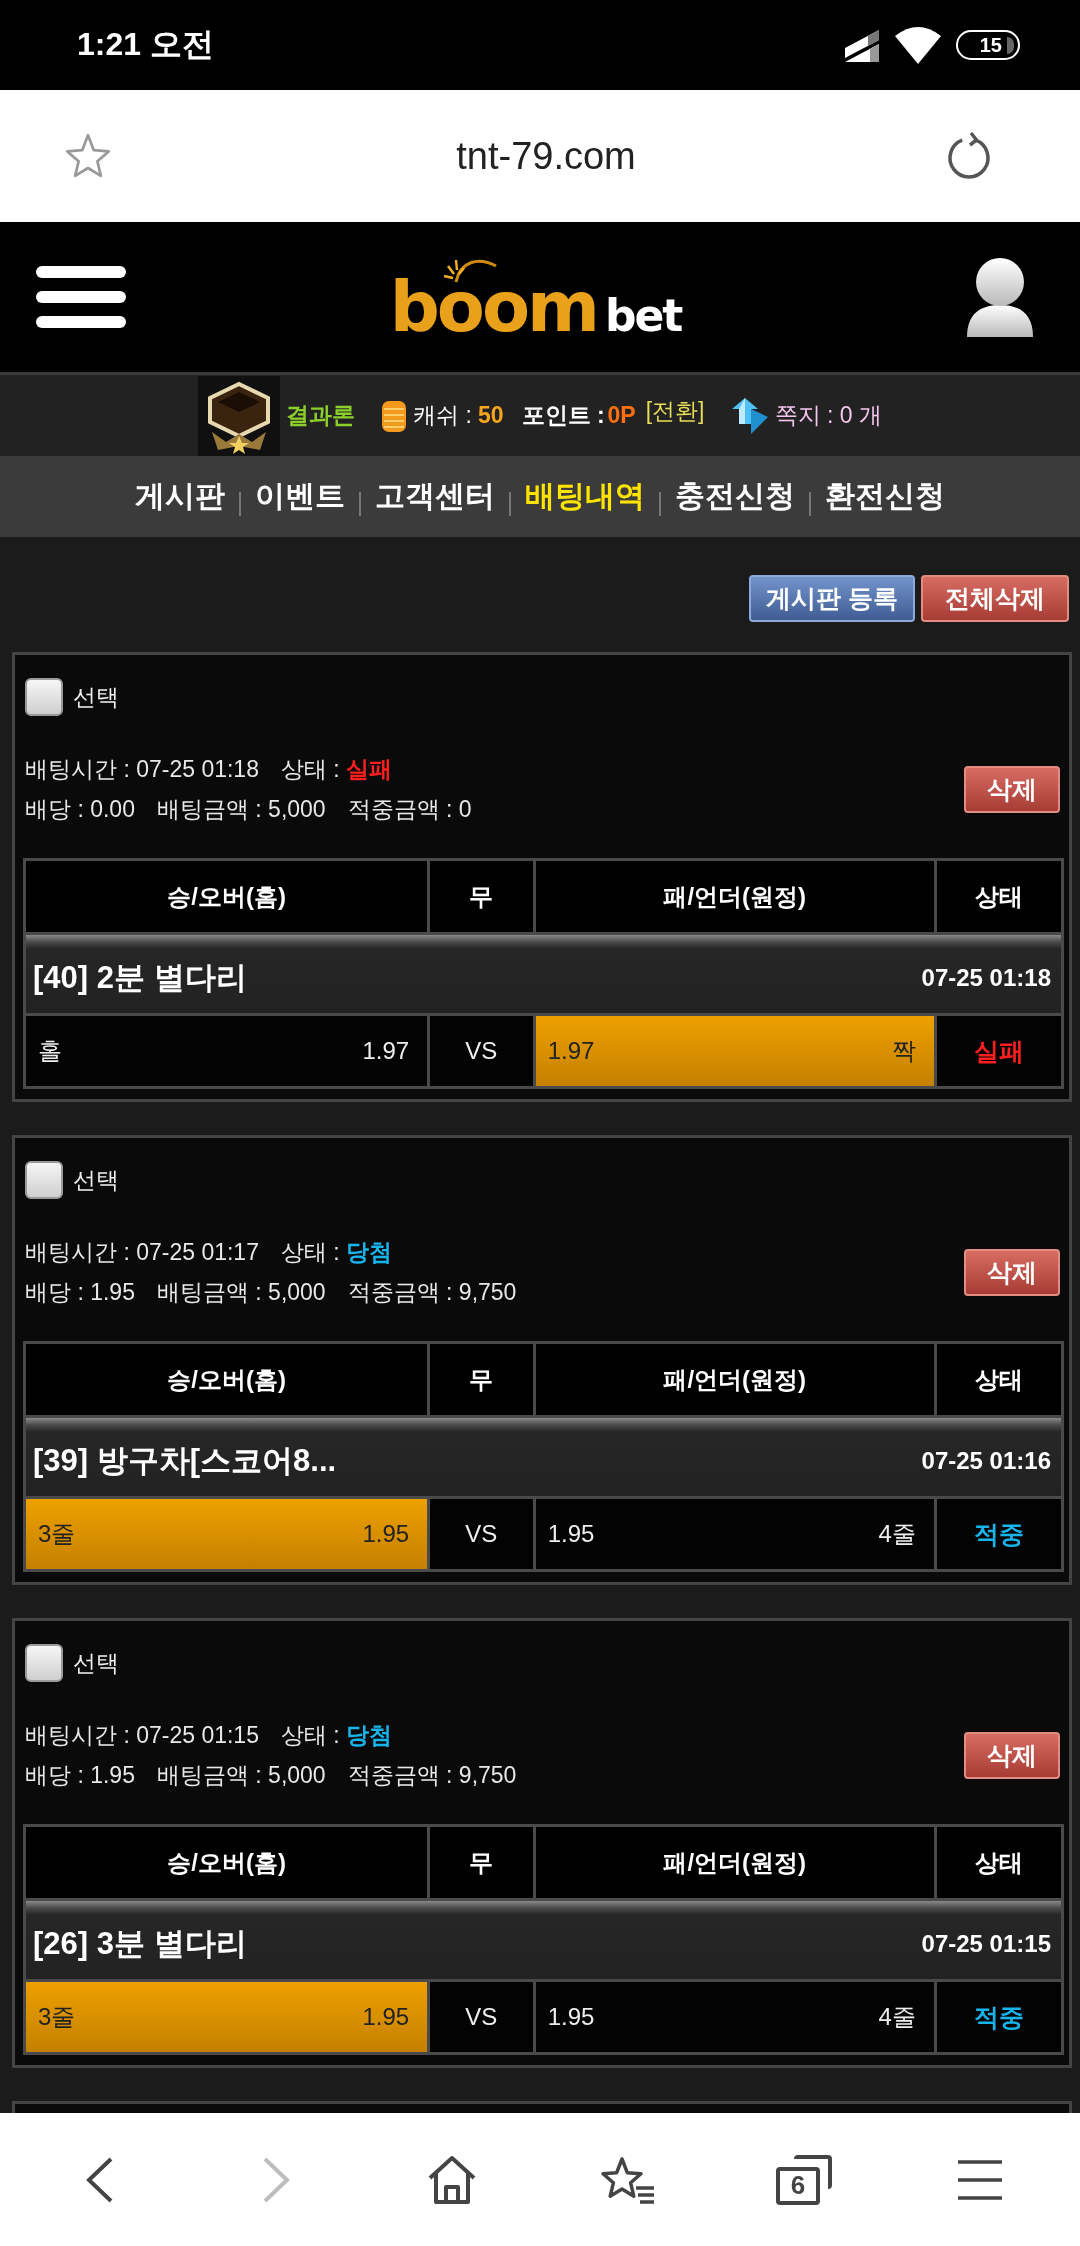 Image resolution: width=1080 pixels, height=2246 pixels. I want to click on bet-time-text: 배팅시간 : 07-25 01:15, so click(142, 1735).